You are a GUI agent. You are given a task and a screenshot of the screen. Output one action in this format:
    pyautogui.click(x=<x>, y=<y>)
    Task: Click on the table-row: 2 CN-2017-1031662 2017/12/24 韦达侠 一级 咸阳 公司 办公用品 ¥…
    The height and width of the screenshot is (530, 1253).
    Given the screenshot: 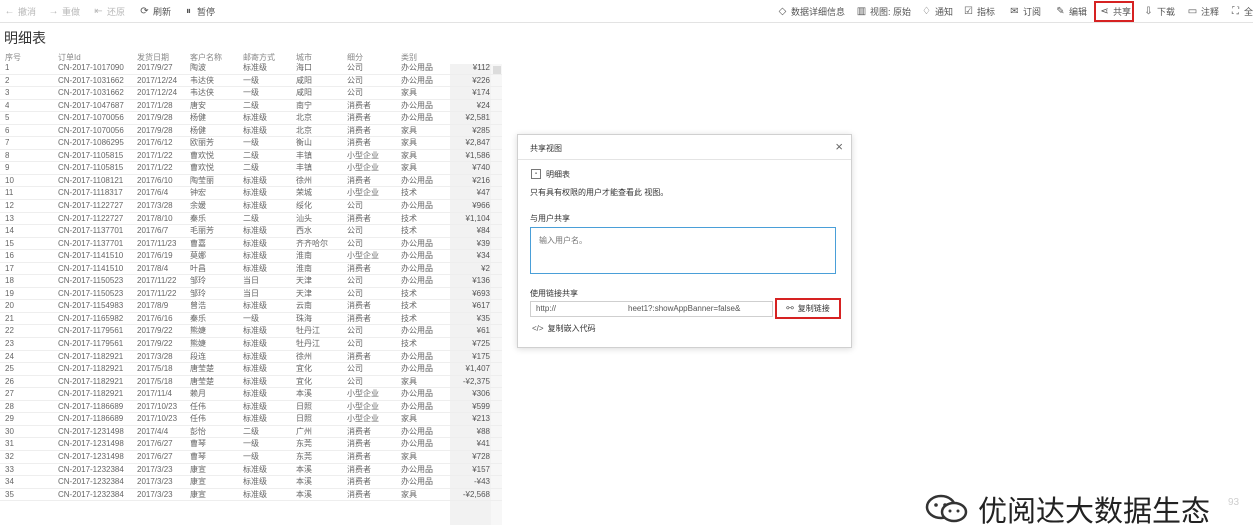 What is the action you would take?
    pyautogui.click(x=251, y=81)
    